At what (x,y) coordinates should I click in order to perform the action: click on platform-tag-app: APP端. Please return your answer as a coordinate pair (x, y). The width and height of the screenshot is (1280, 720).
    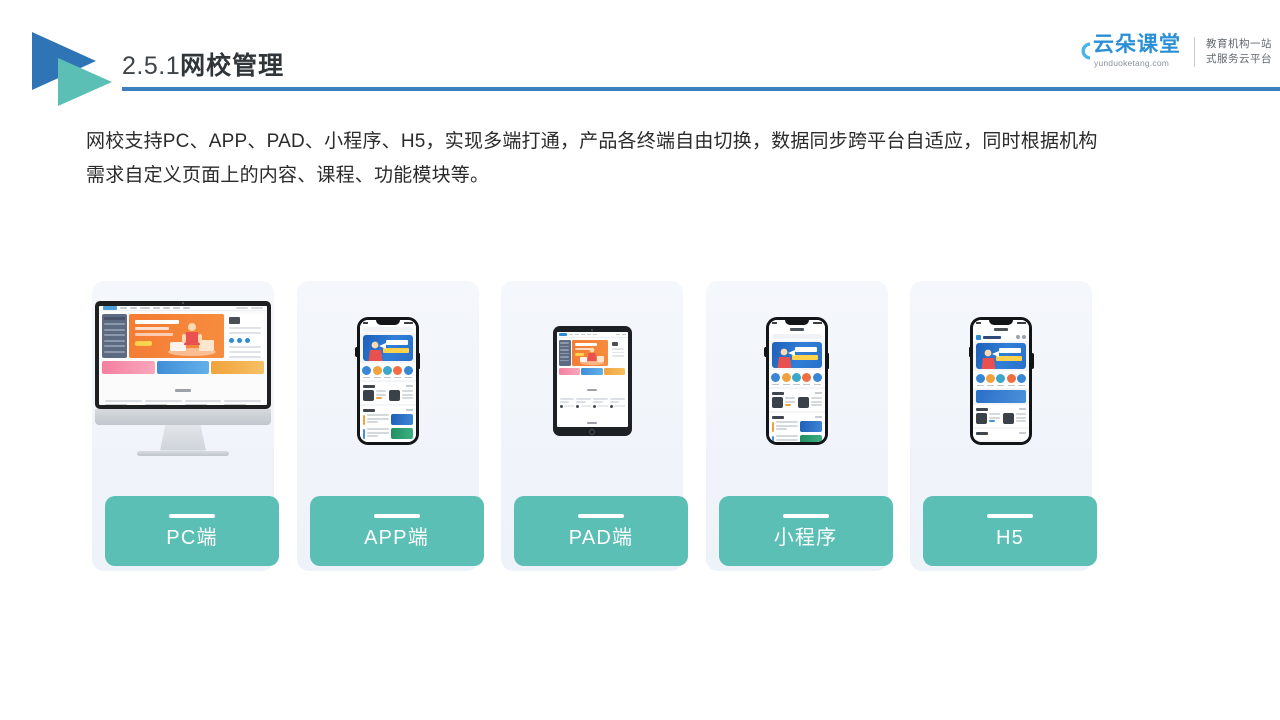
    Looking at the image, I should click on (396, 531).